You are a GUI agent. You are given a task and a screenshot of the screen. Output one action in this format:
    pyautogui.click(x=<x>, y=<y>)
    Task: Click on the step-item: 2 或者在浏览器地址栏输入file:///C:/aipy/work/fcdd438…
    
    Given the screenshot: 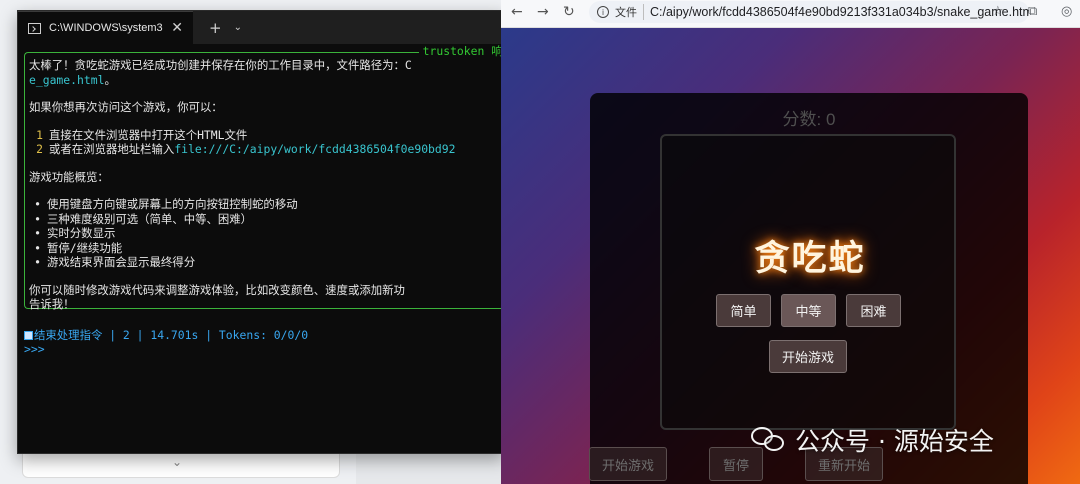 What is the action you would take?
    pyautogui.click(x=266, y=149)
    